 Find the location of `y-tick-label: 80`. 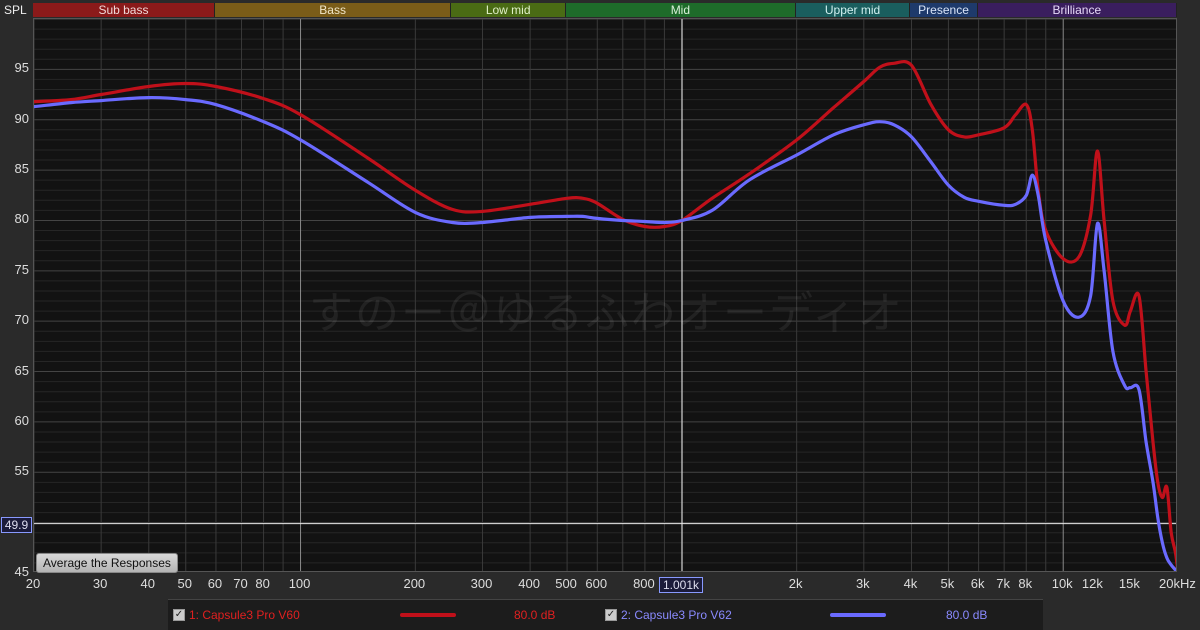

y-tick-label: 80 is located at coordinates (21, 219).